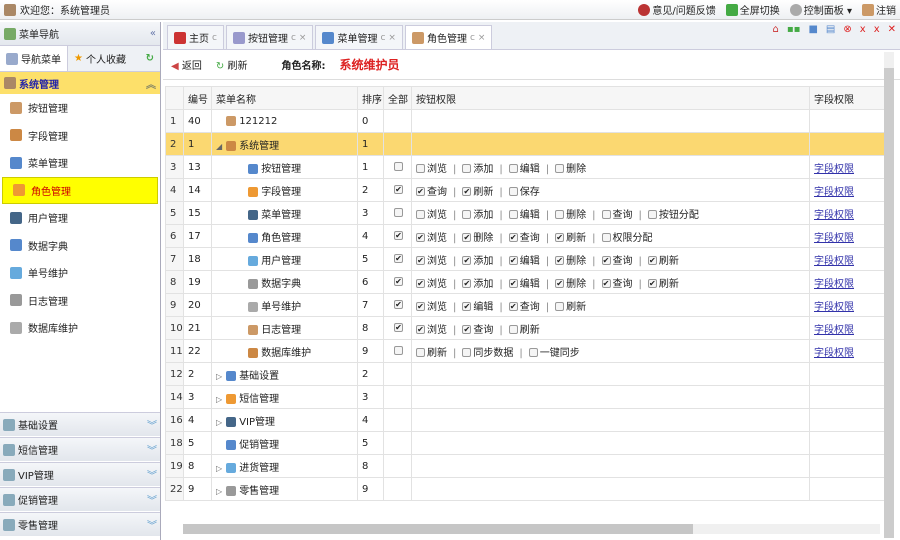 The height and width of the screenshot is (540, 900). What do you see at coordinates (889, 295) in the screenshot?
I see `vertical-scrollbar` at bounding box center [889, 295].